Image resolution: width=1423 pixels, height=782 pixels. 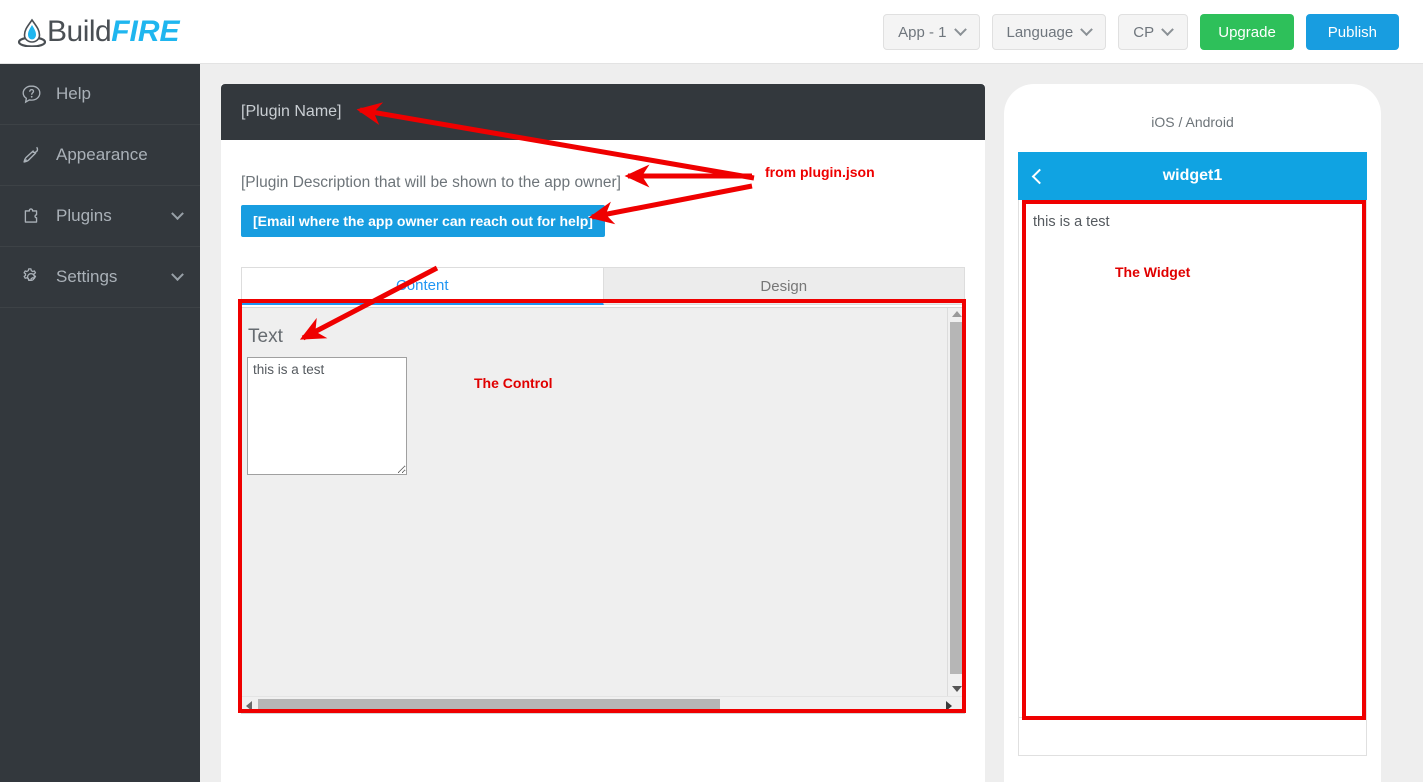 What do you see at coordinates (1039, 176) in the screenshot?
I see `chevron-left-icon` at bounding box center [1039, 176].